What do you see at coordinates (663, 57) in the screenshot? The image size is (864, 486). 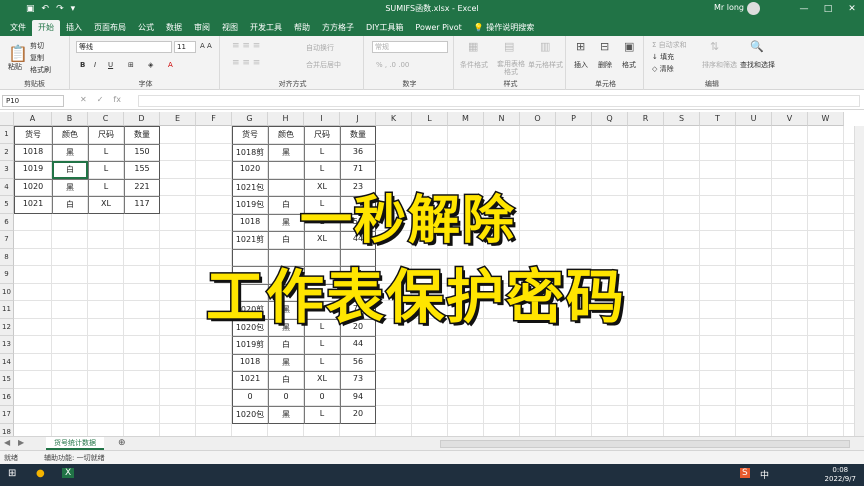 I see `fill-button: ↓ 填充` at bounding box center [663, 57].